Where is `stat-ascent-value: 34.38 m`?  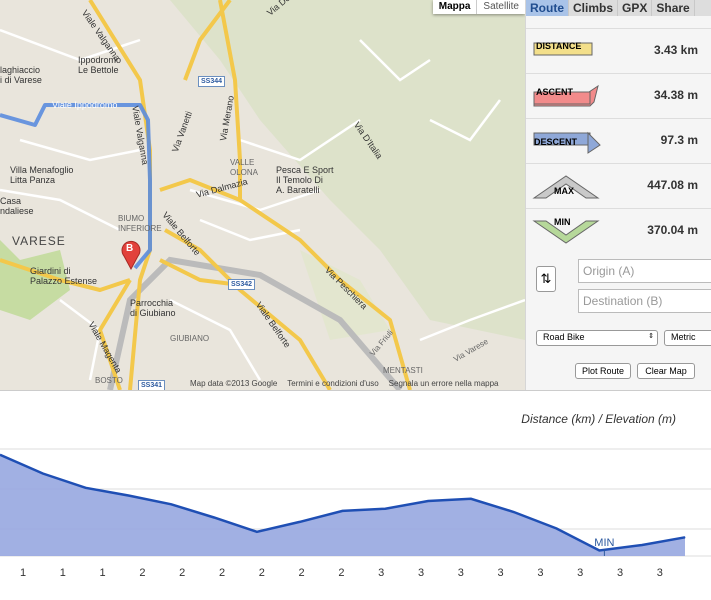
stat-ascent-value: 34.38 m is located at coordinates (675, 95).